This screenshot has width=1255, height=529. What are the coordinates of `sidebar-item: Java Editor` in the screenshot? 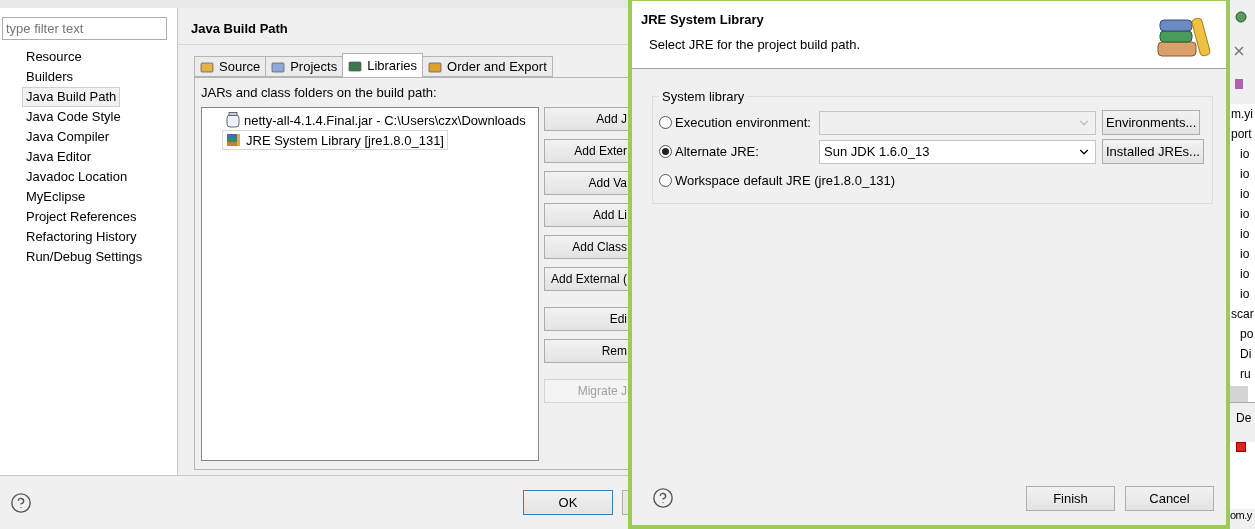 It's located at (59, 157).